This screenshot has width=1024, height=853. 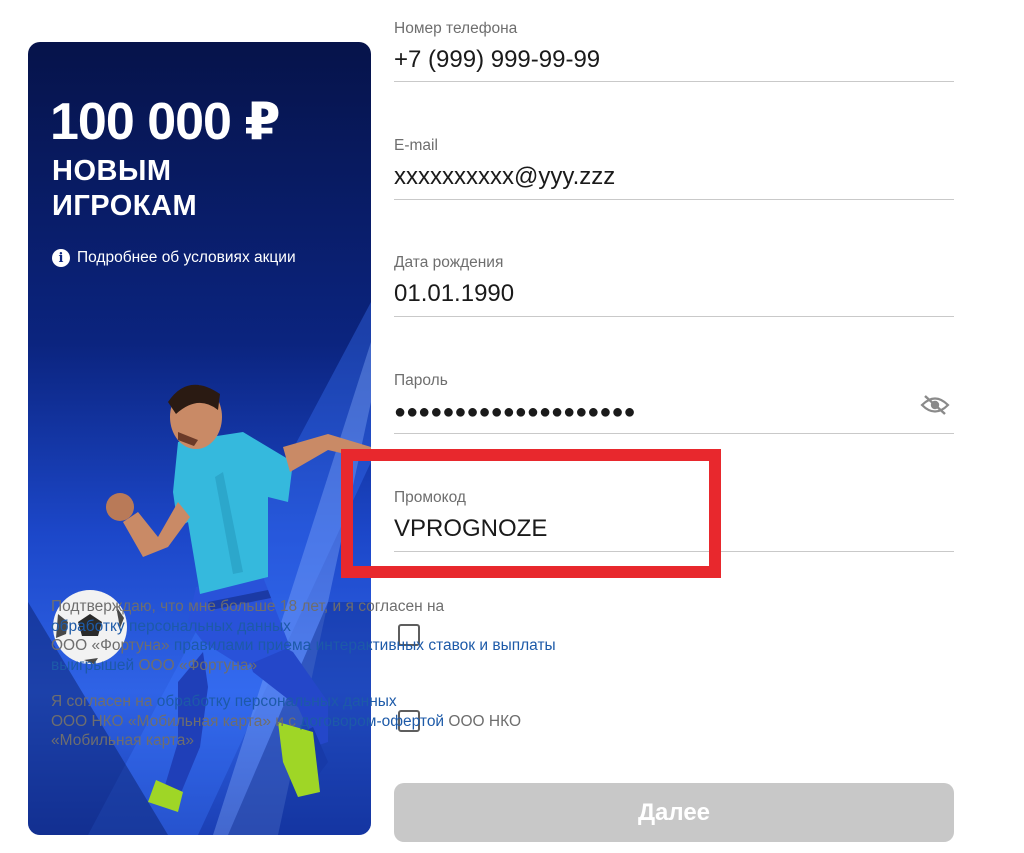 I want to click on personal-data-link-fortuna: обработку персональных данных, so click(x=171, y=626).